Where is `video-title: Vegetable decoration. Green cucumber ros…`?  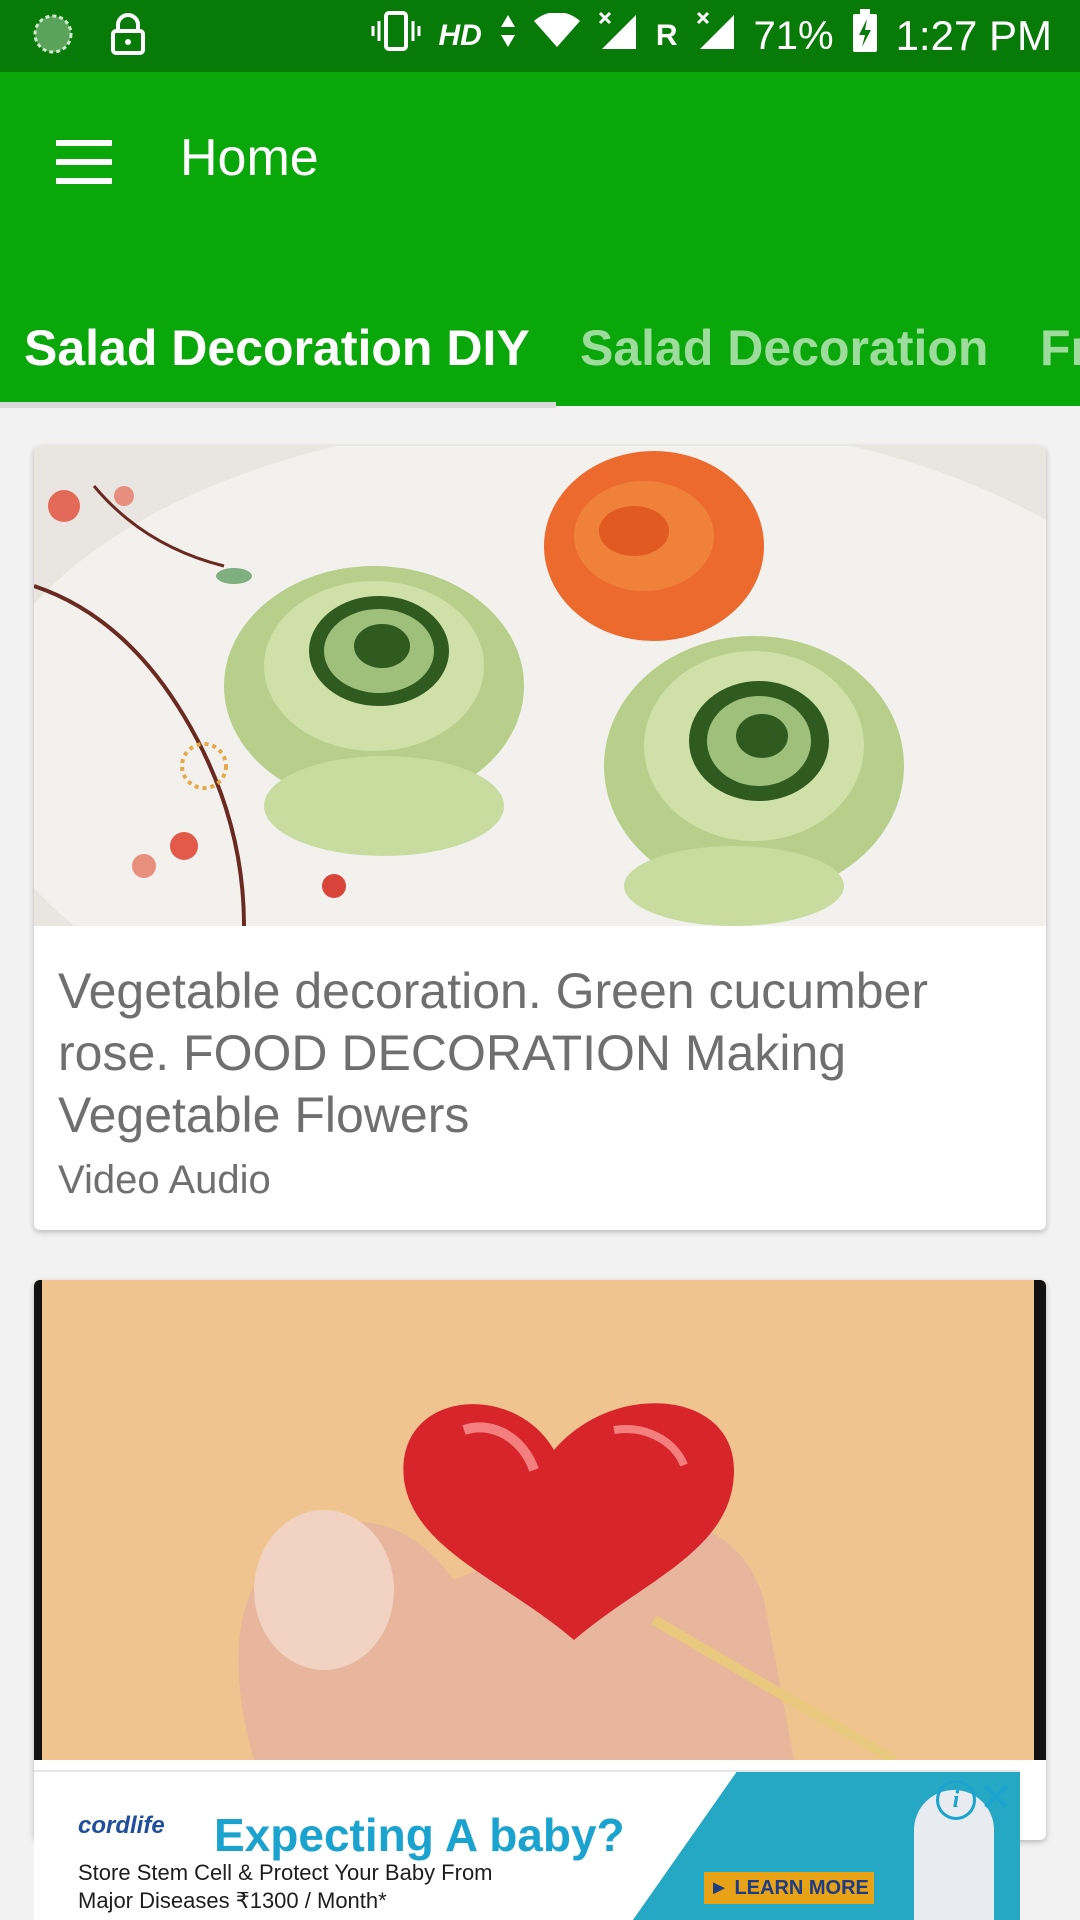 video-title: Vegetable decoration. Green cucumber ros… is located at coordinates (540, 1053).